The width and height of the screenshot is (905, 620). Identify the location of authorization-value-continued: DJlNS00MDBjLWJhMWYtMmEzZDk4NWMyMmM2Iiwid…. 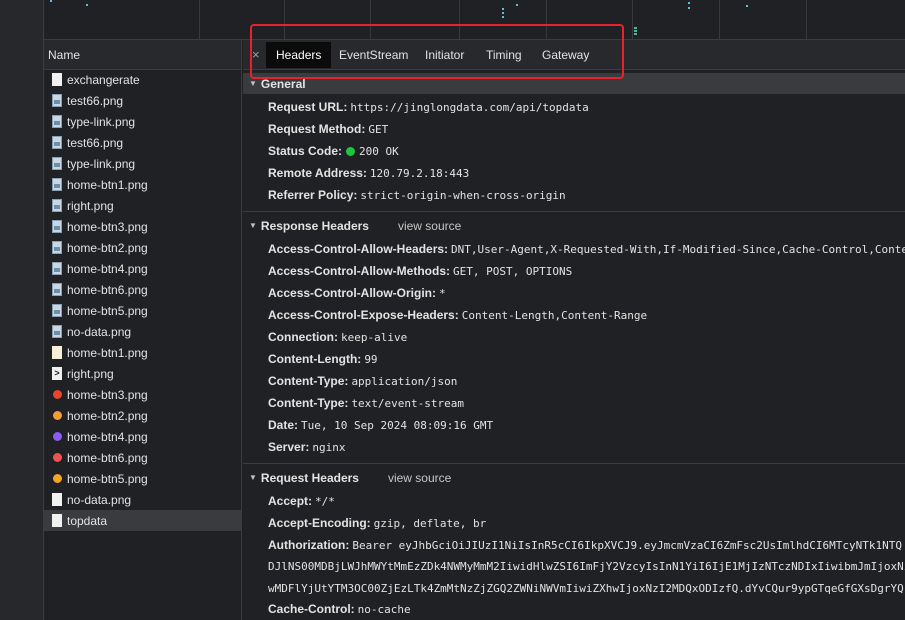
(586, 566).